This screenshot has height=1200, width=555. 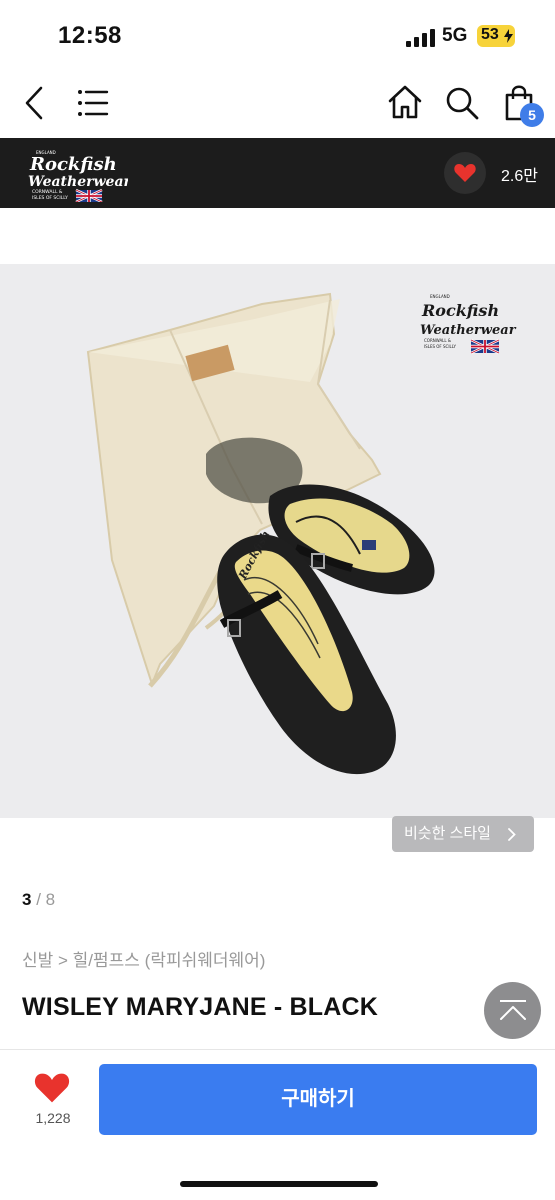 I want to click on breadcrumb: 신발 > 힐/펌프스 (락피쉬웨더웨어), so click(x=143, y=958).